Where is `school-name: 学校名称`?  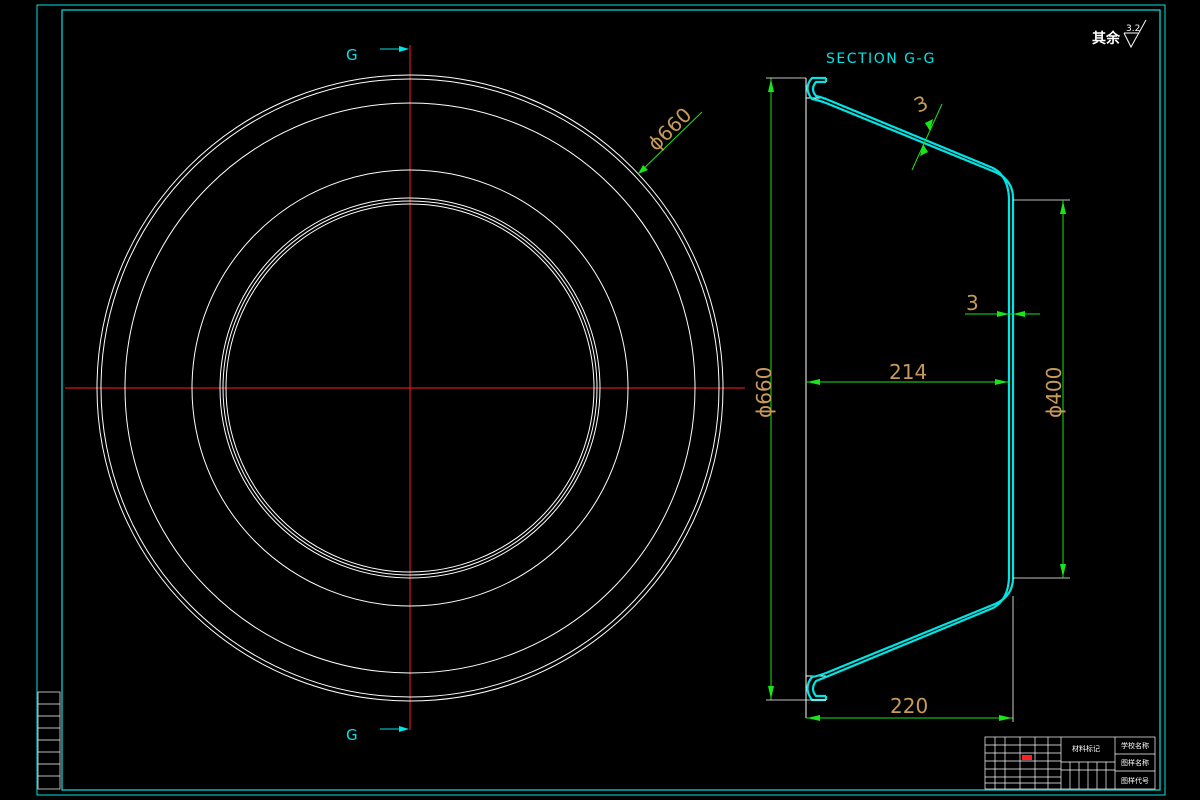 school-name: 学校名称 is located at coordinates (1135, 745).